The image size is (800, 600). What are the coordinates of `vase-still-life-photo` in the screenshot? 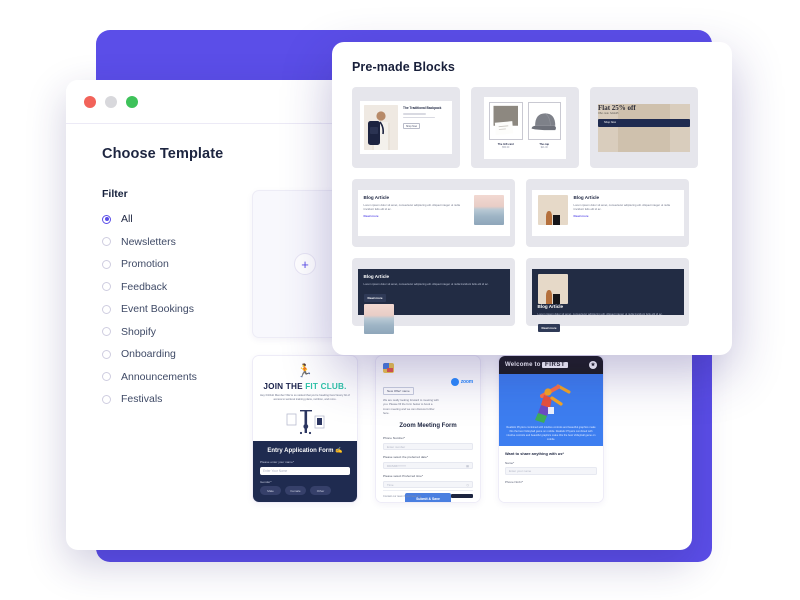 It's located at (552, 289).